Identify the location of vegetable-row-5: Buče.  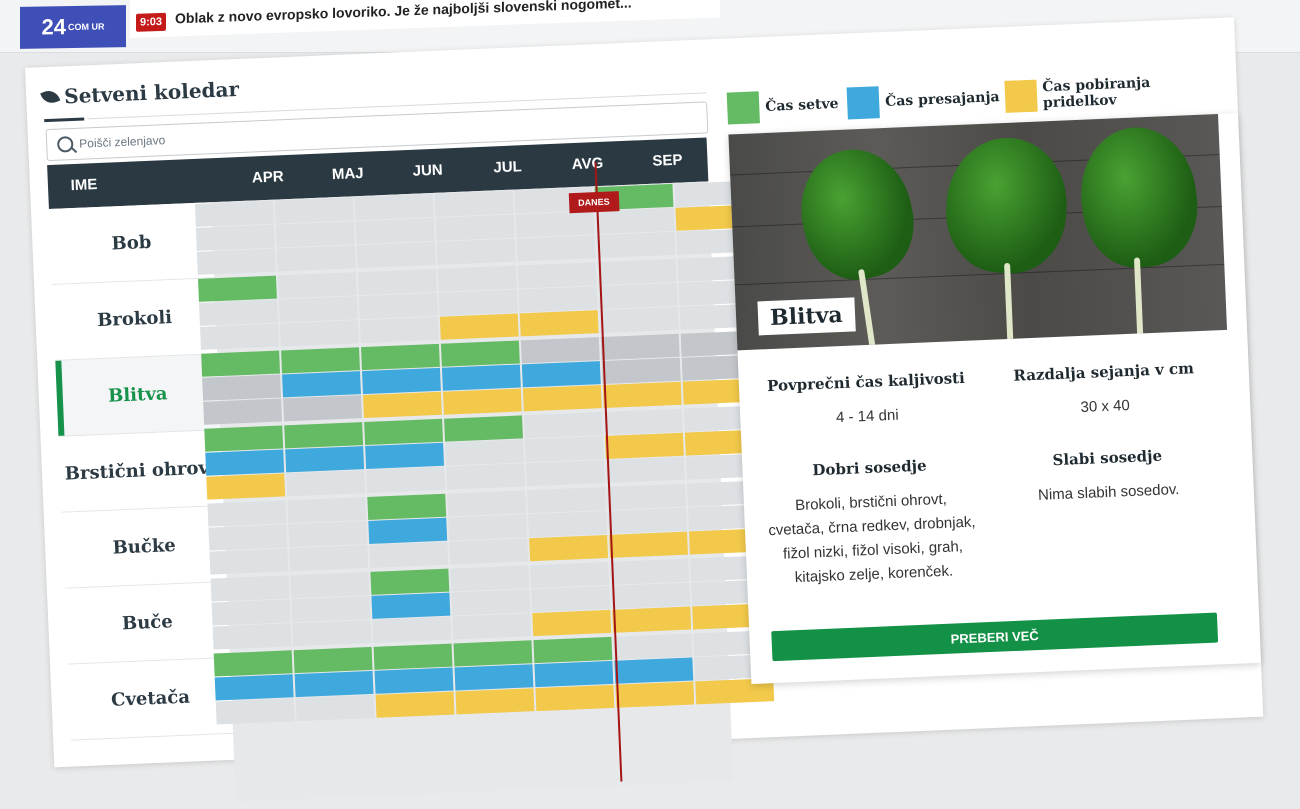
(147, 623).